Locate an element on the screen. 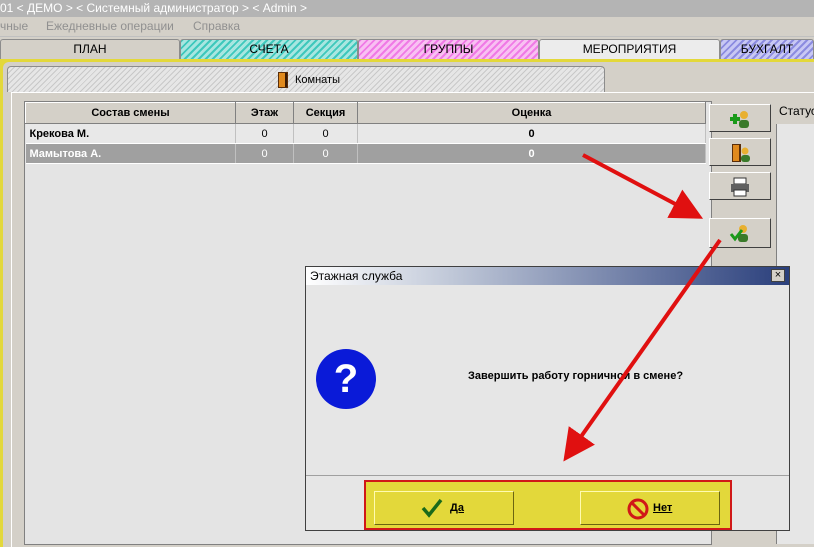 Image resolution: width=814 pixels, height=547 pixels. cell-staff-name: Крекова М. is located at coordinates (130, 133).